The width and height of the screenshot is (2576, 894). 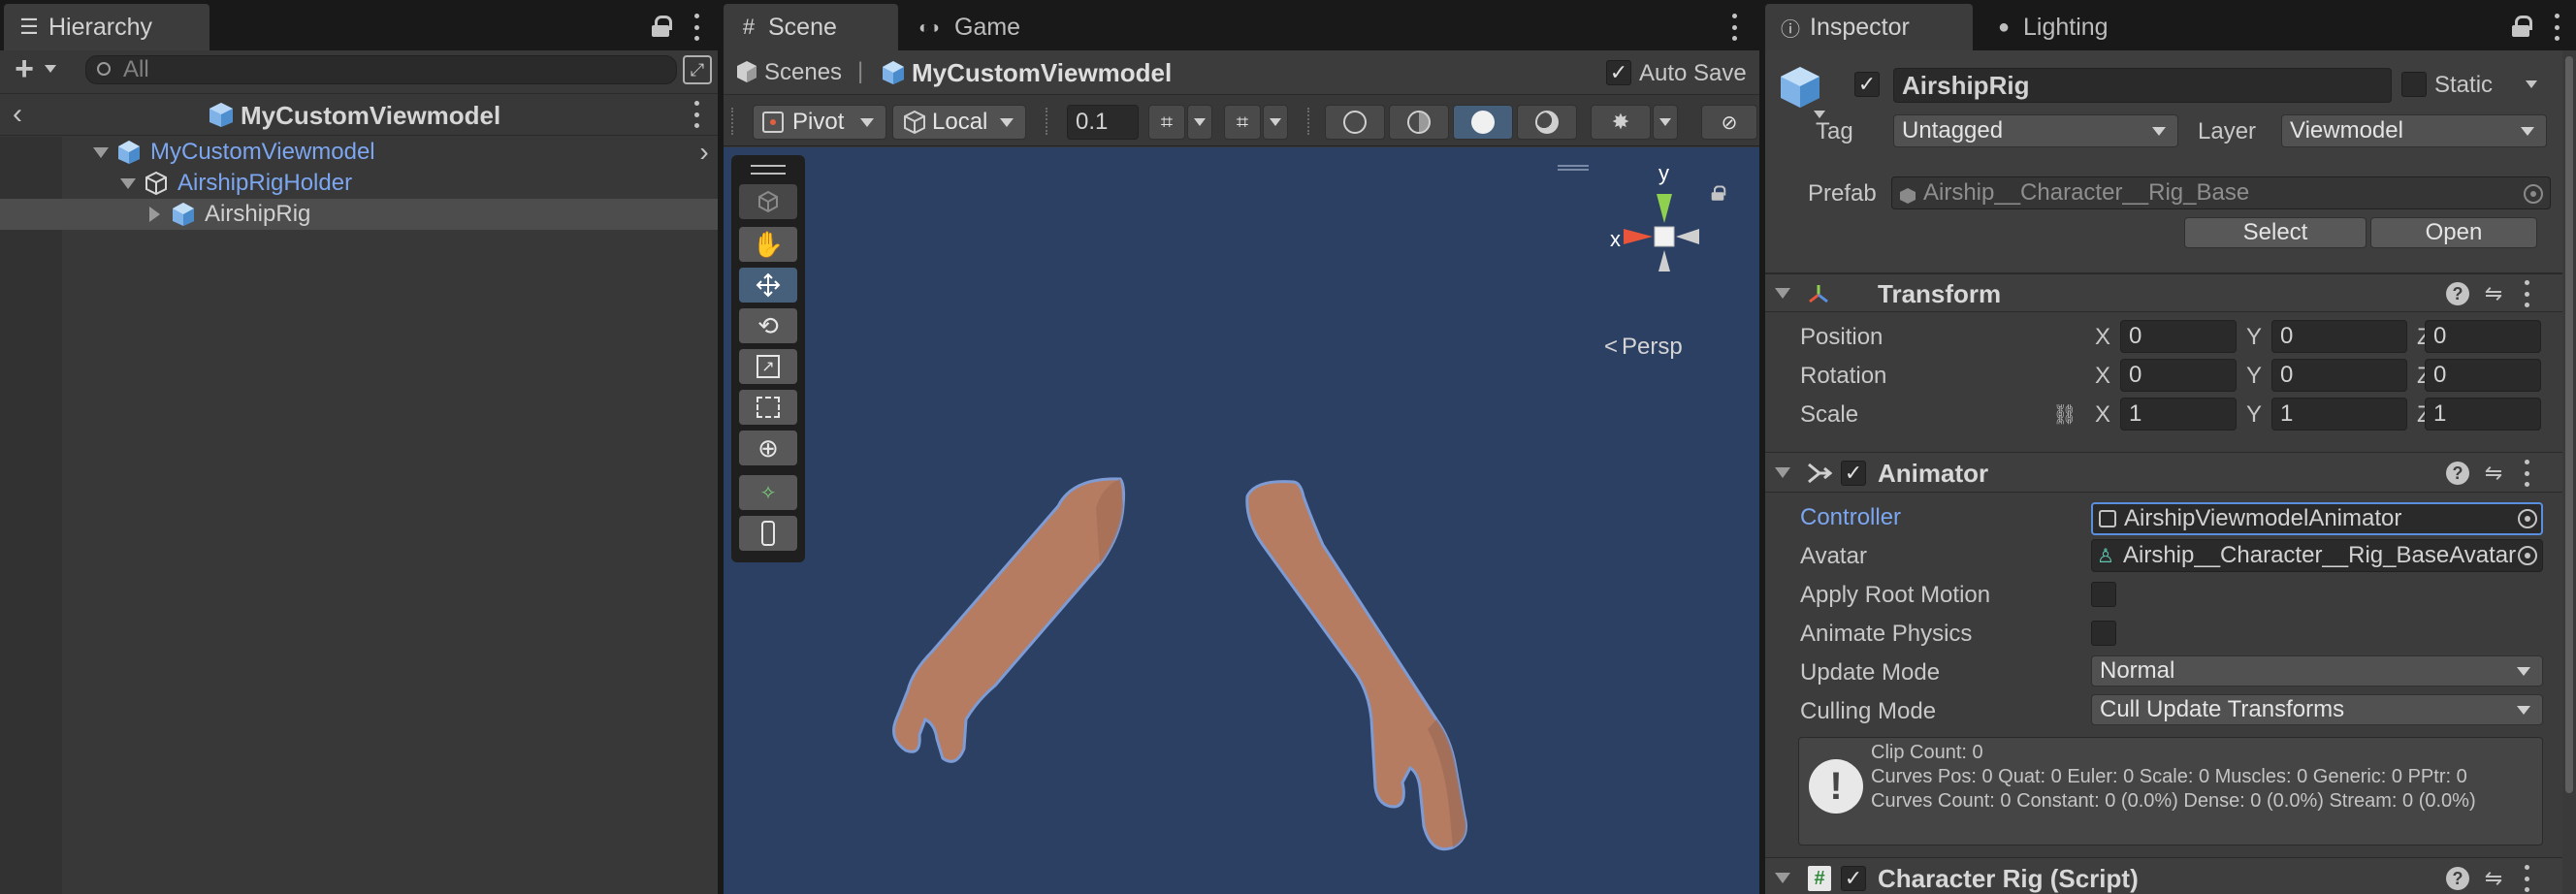 What do you see at coordinates (2453, 232) in the screenshot?
I see `prefab-open-button: Open` at bounding box center [2453, 232].